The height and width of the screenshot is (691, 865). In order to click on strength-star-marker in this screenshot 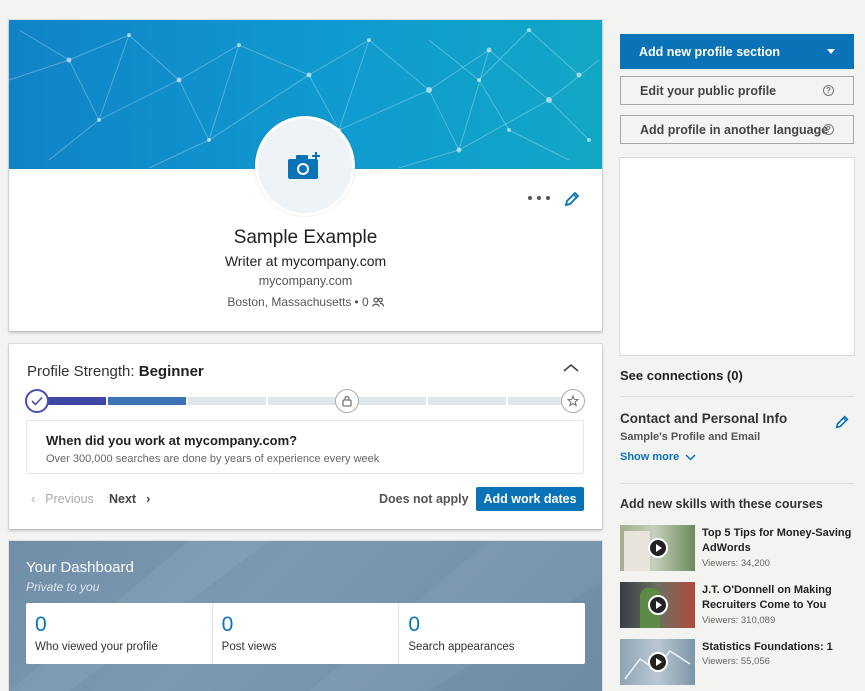, I will do `click(573, 401)`.